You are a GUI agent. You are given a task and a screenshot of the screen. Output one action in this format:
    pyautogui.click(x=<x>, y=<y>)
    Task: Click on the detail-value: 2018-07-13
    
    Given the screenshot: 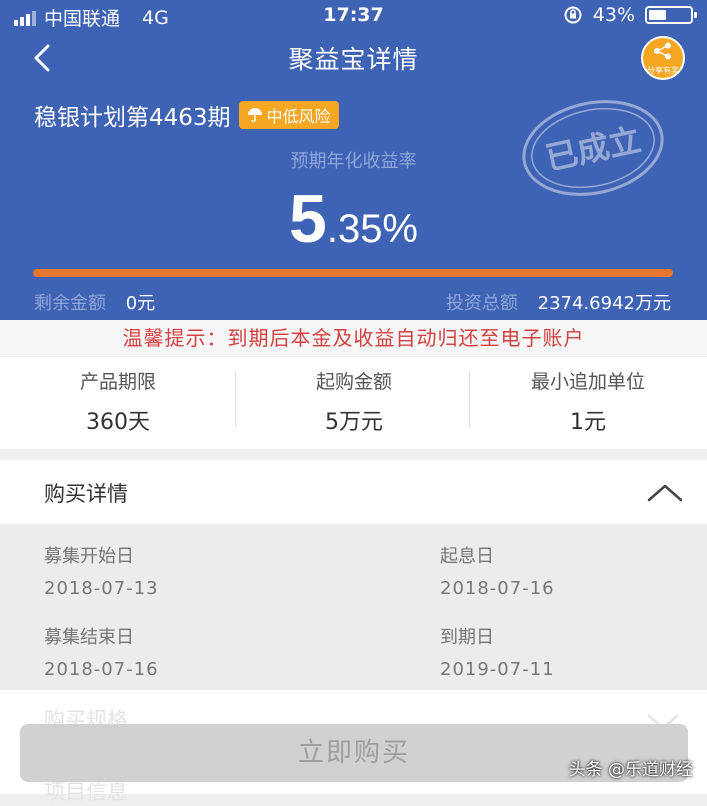 What is the action you would take?
    pyautogui.click(x=101, y=588)
    